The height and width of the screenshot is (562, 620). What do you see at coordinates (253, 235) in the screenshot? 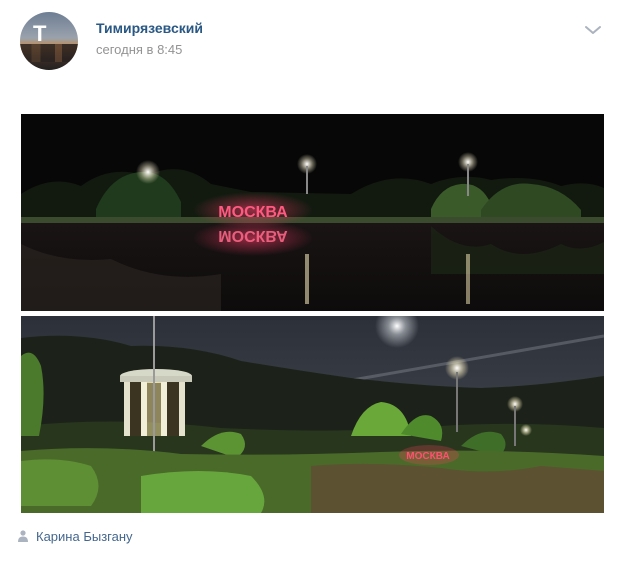
I see `moscow-sign-reflection: МОСКВА` at bounding box center [253, 235].